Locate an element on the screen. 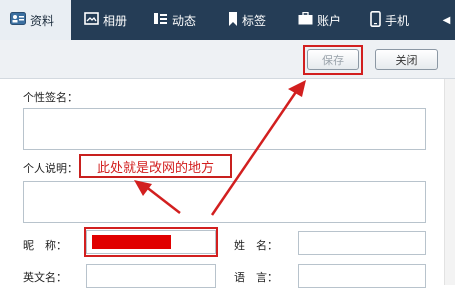 The width and height of the screenshot is (455, 288). feed-list-icon is located at coordinates (160, 20).